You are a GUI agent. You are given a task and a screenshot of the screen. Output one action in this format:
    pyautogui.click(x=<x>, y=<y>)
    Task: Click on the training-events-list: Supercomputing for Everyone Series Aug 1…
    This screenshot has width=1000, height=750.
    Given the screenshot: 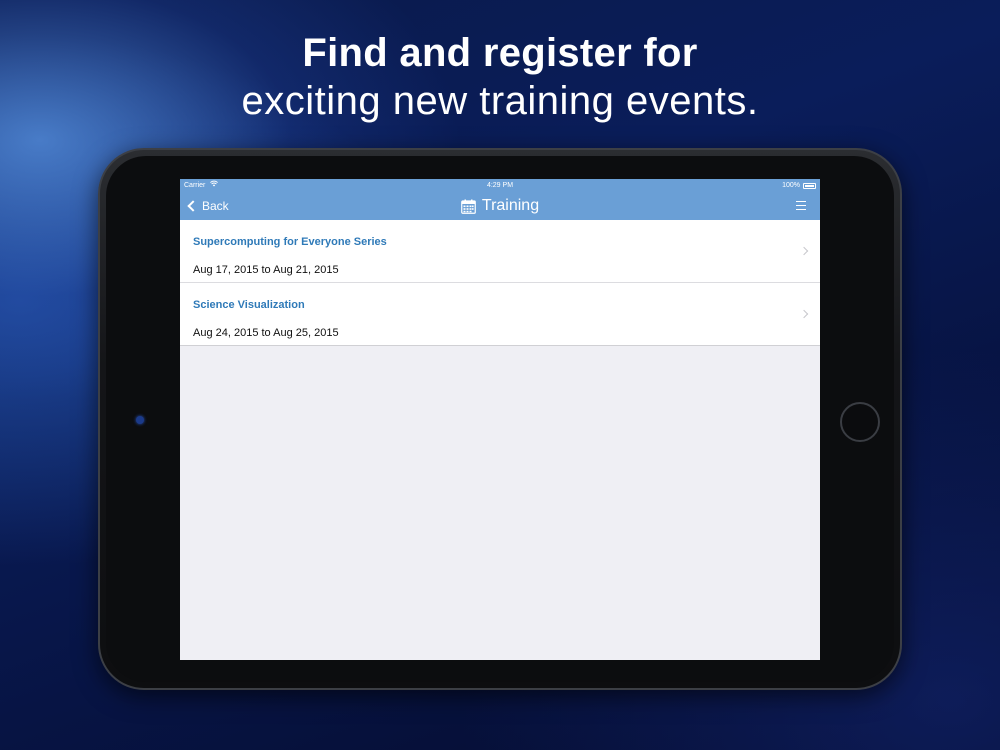 What is the action you would take?
    pyautogui.click(x=500, y=283)
    